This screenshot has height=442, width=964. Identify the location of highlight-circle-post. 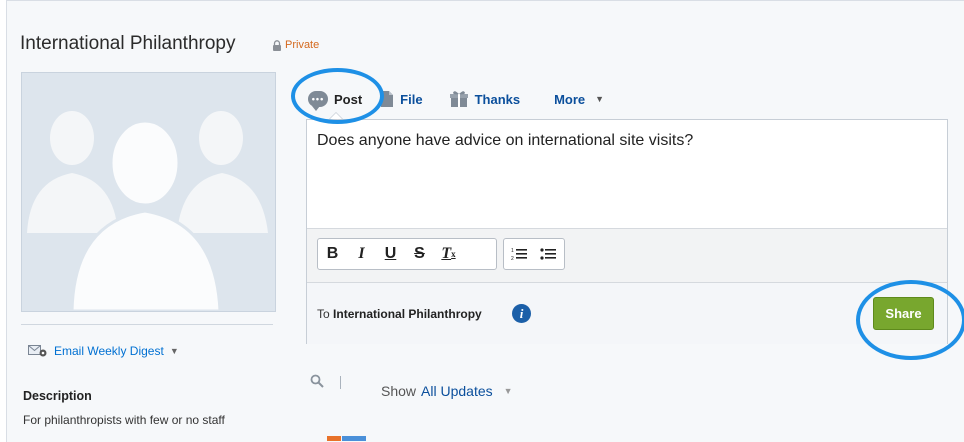
(337, 96).